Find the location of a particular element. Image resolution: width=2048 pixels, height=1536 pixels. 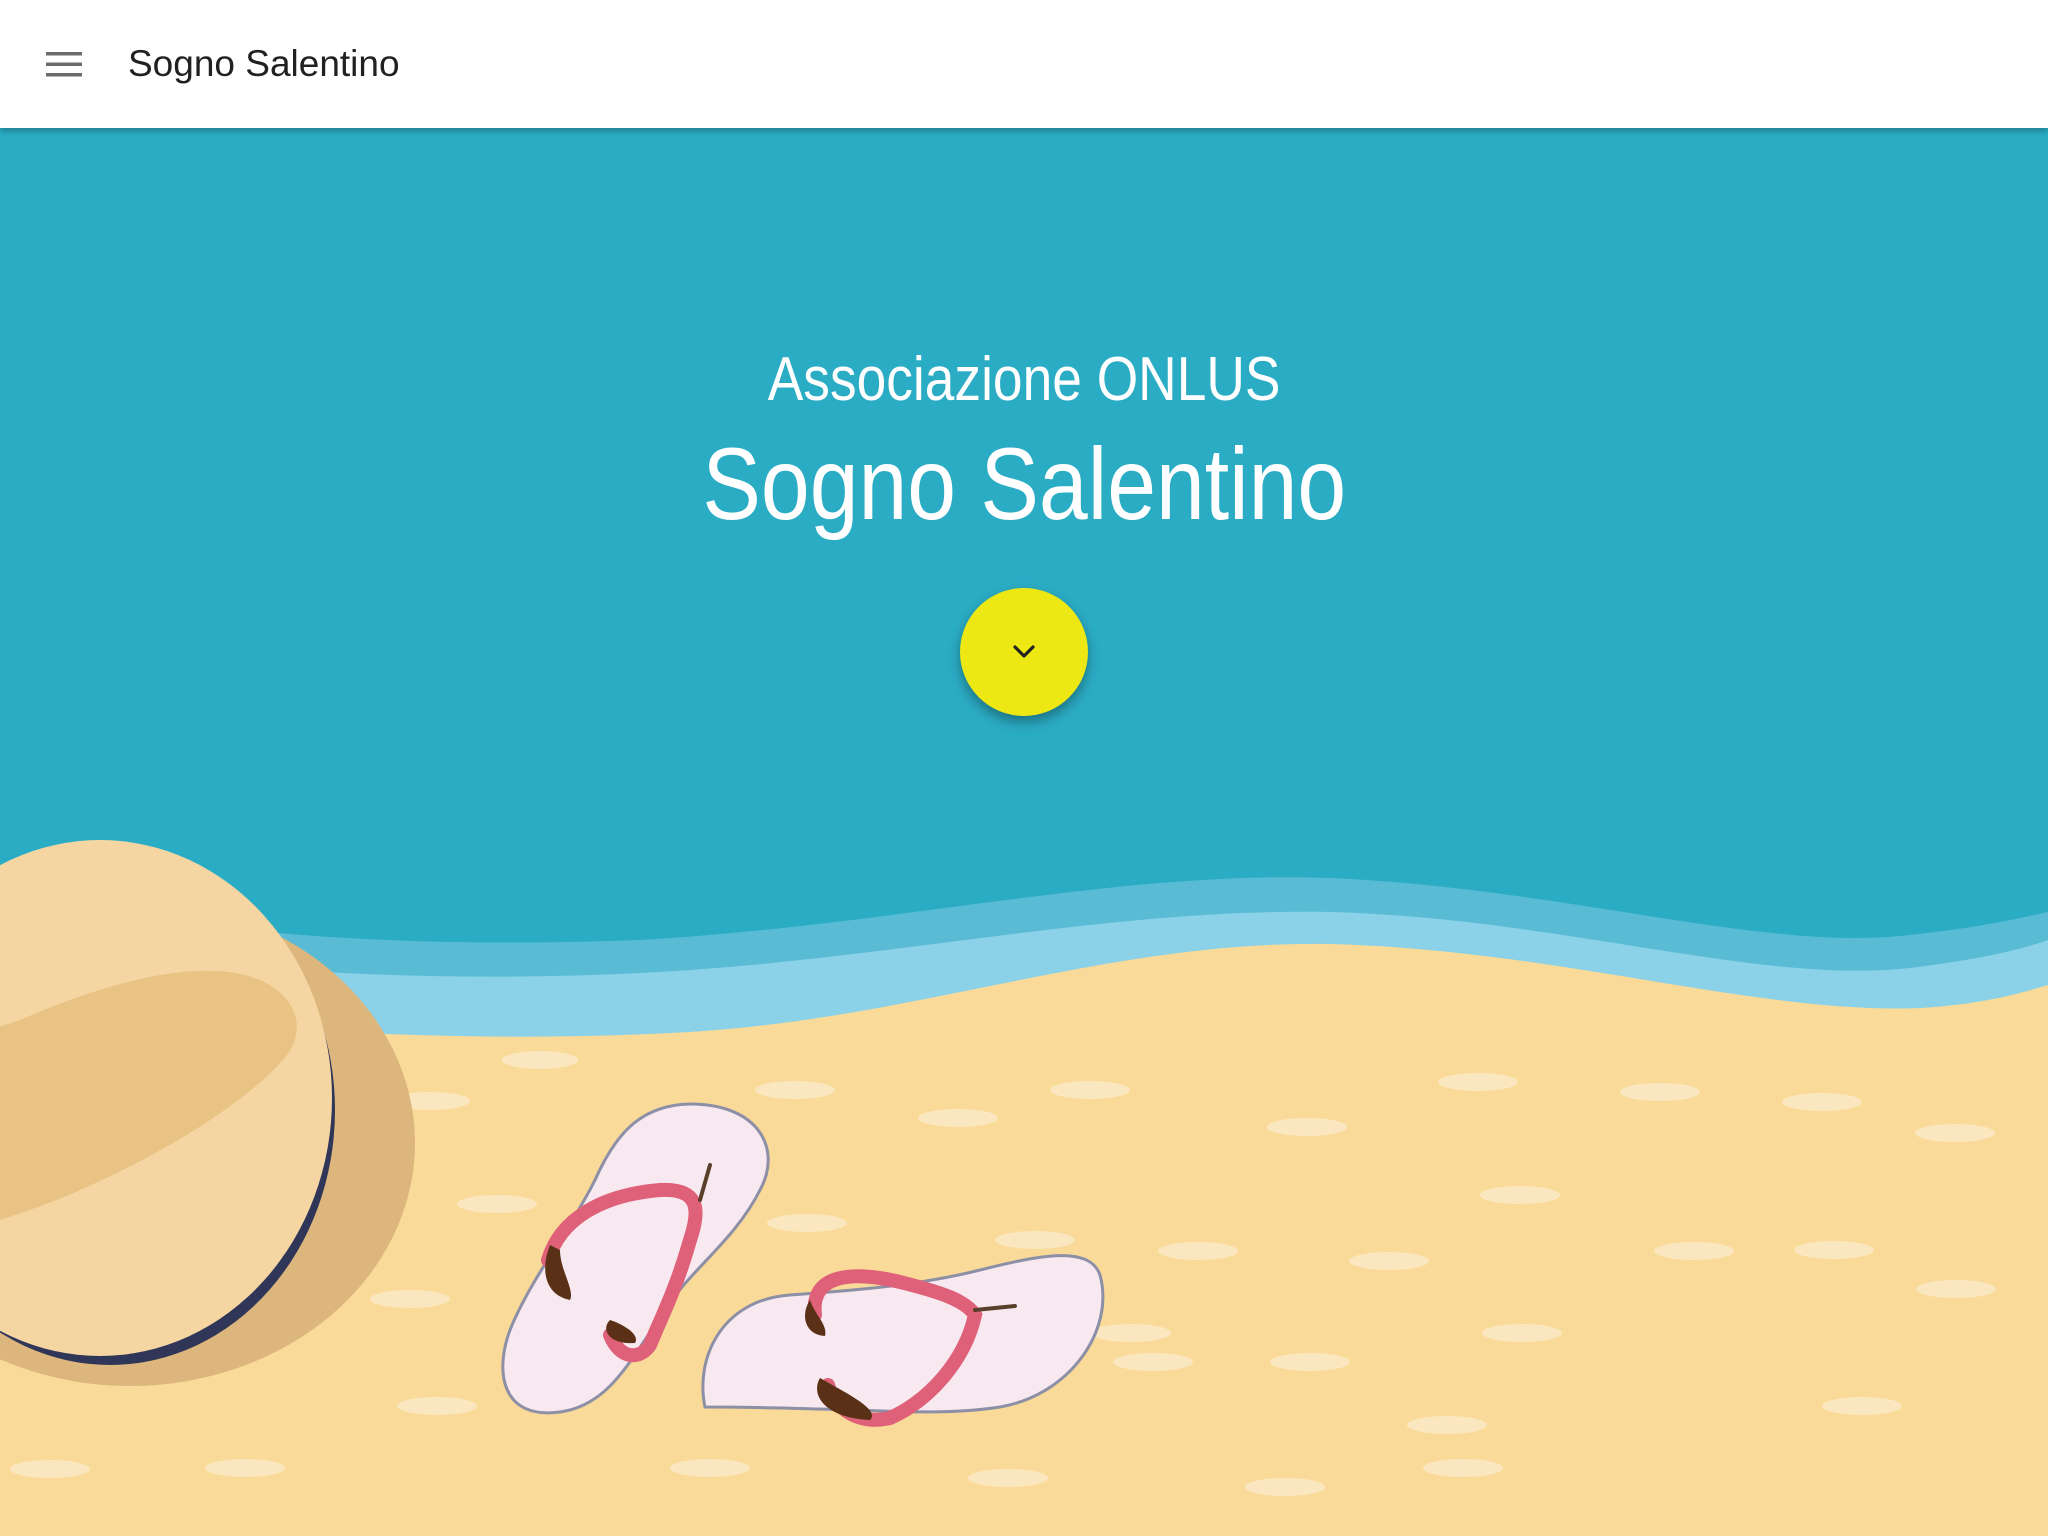

top-app-bar: Sogno Salentino is located at coordinates (1024, 64).